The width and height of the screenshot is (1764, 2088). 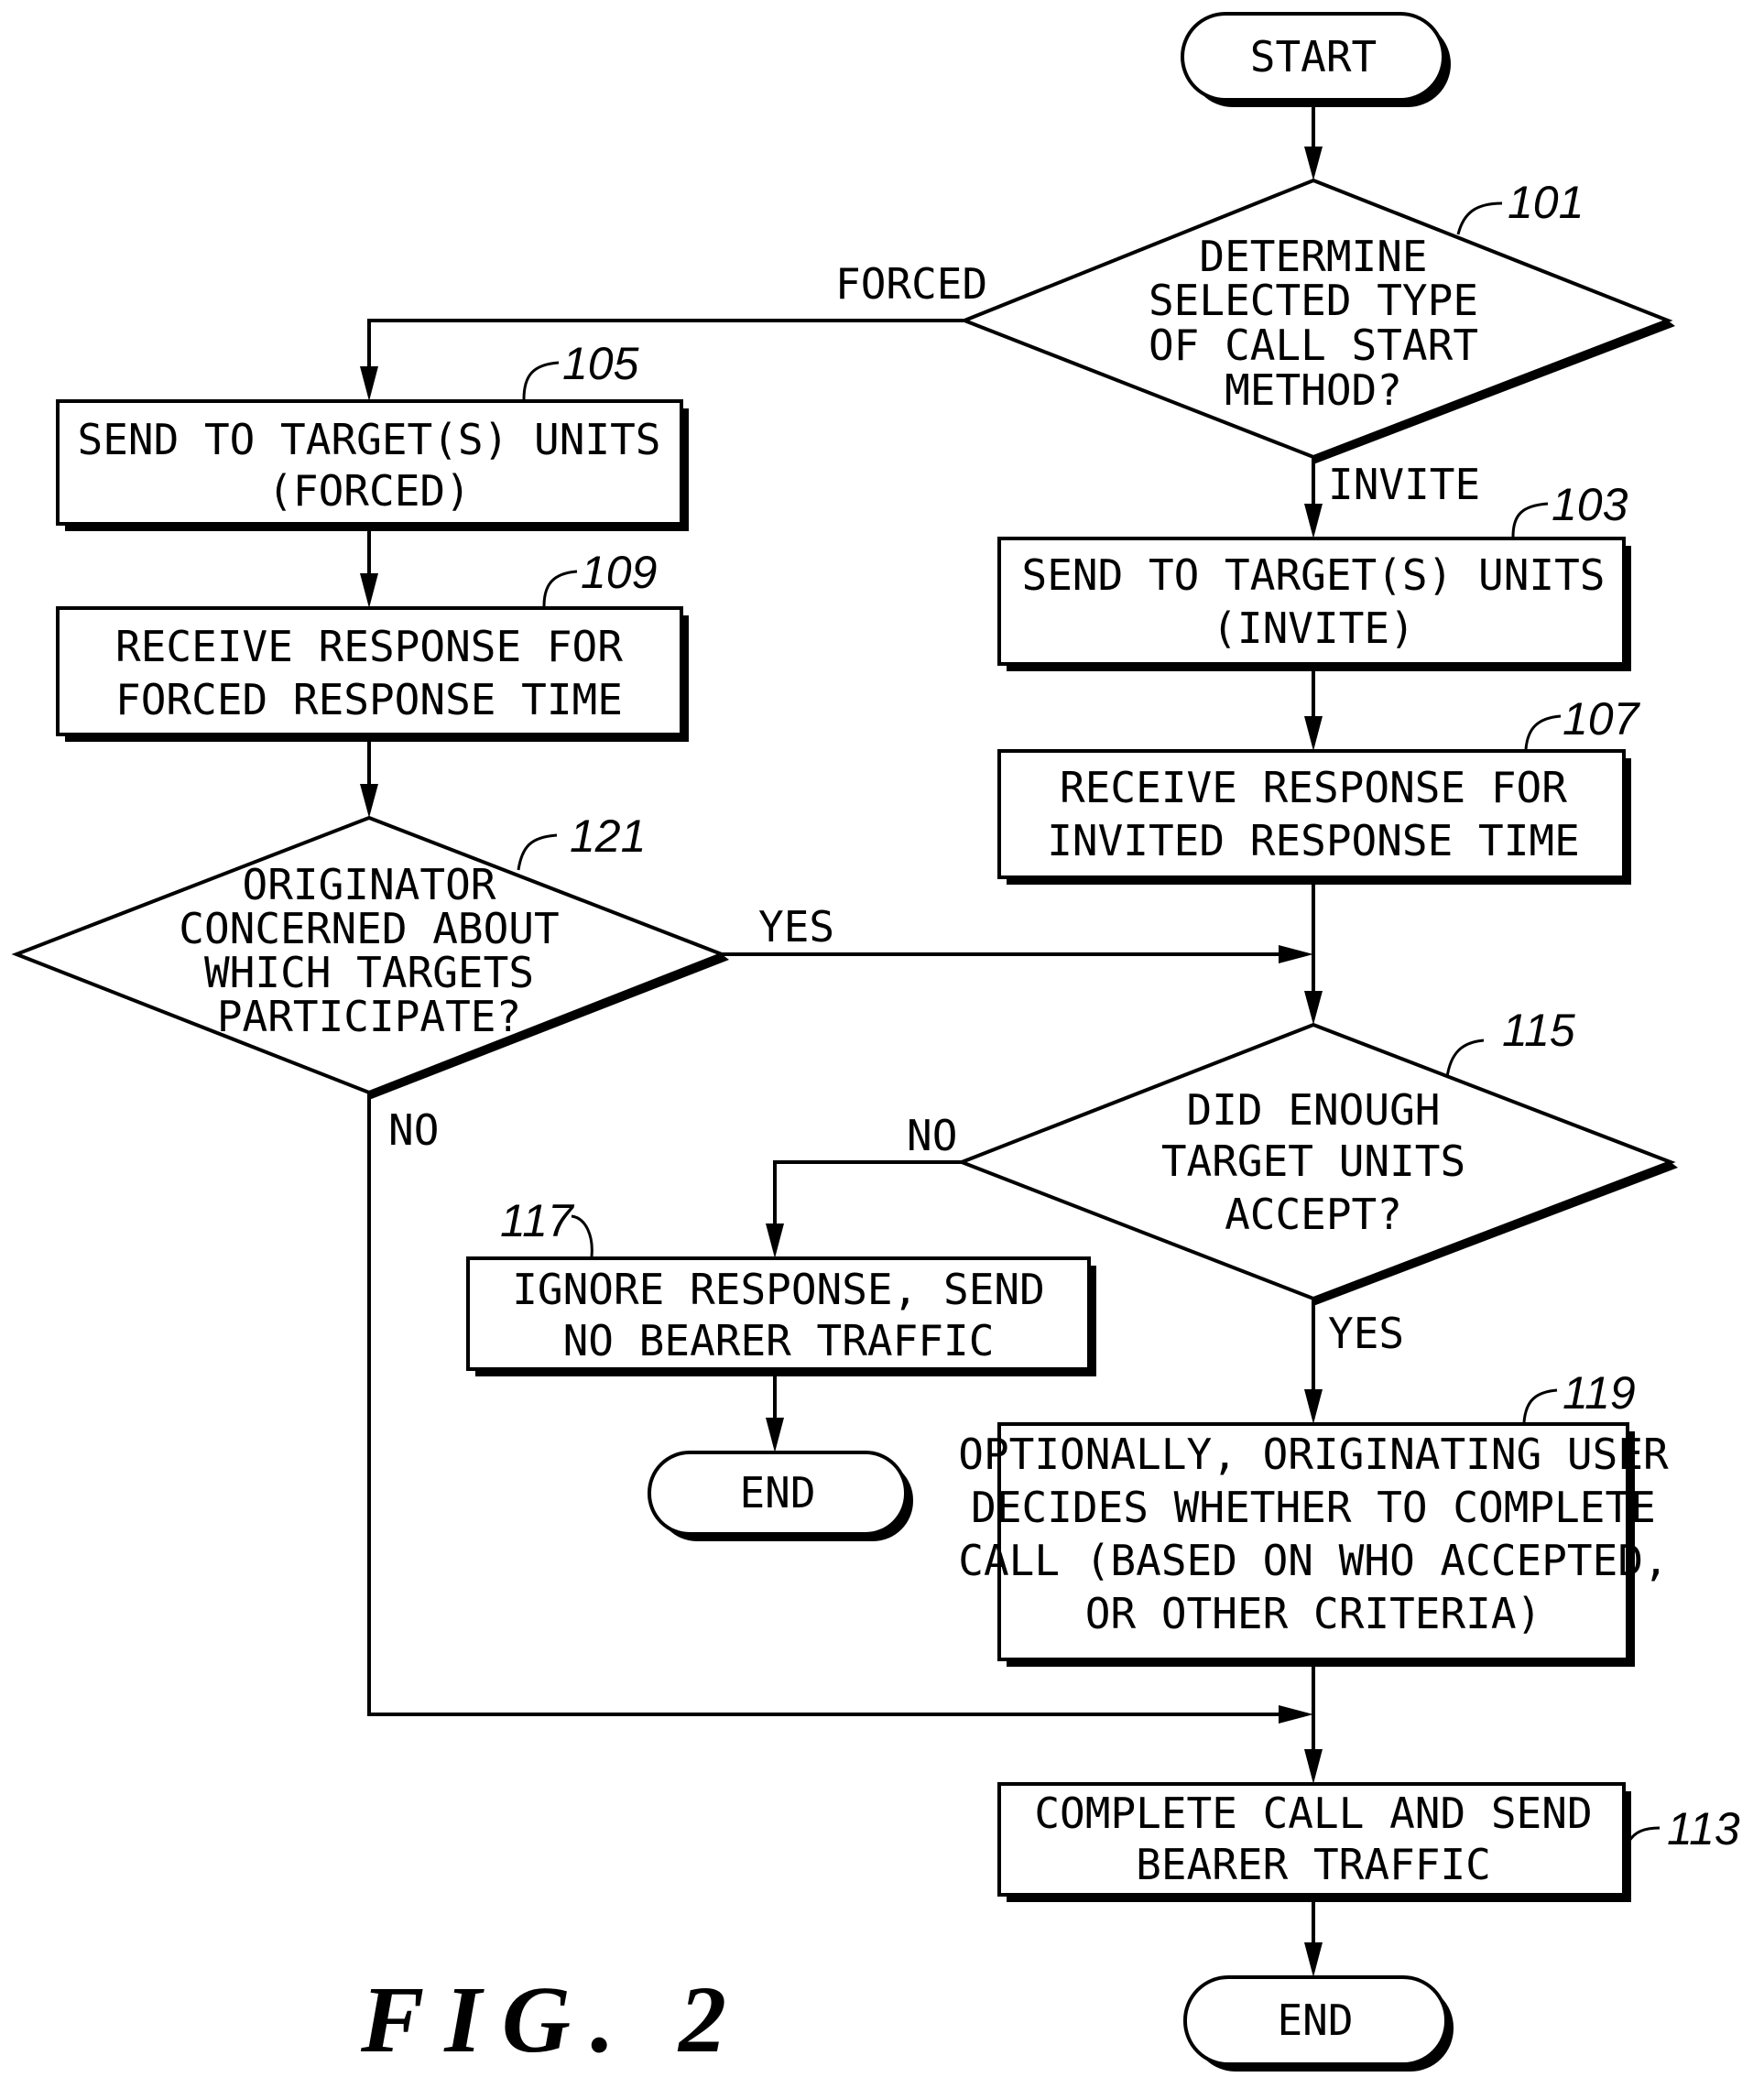 What do you see at coordinates (369, 700) in the screenshot?
I see `node-label: FORCED RESPONSE TIME` at bounding box center [369, 700].